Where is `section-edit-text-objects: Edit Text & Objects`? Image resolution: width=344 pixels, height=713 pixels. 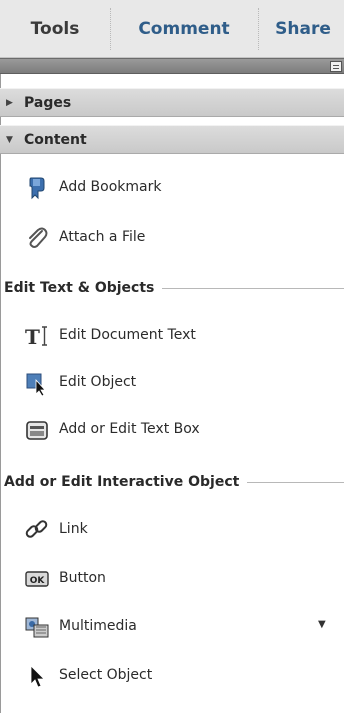 section-edit-text-objects: Edit Text & Objects is located at coordinates (172, 288).